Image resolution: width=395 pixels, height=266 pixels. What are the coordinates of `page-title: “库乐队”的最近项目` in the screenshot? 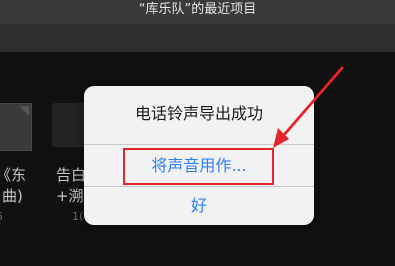 It's located at (197, 9).